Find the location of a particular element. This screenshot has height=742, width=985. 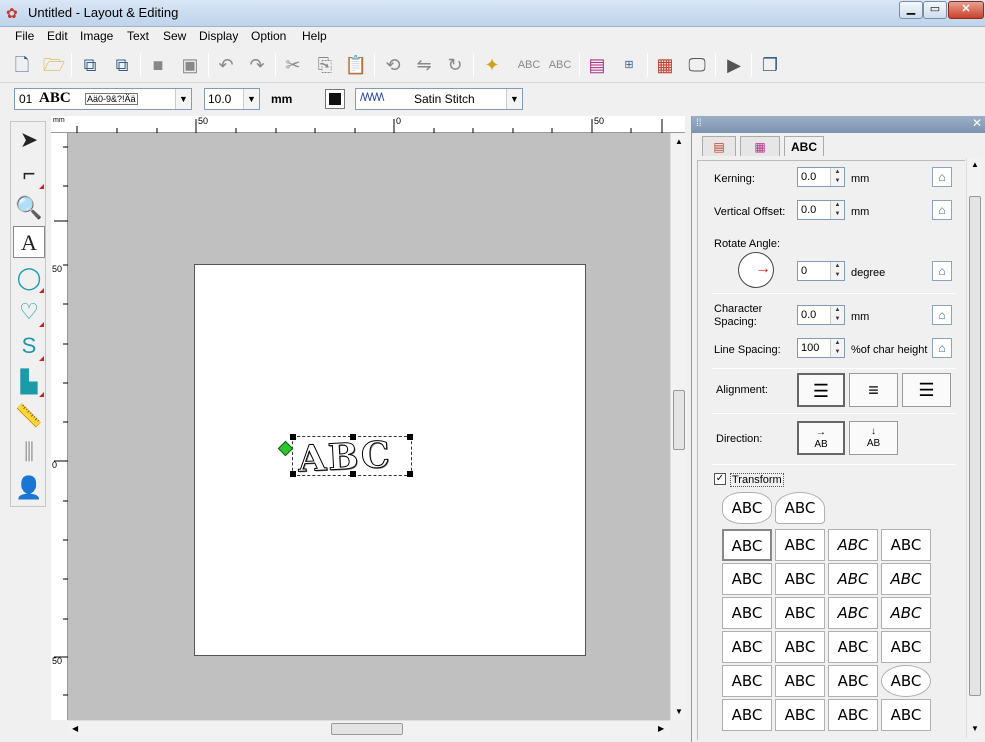

direction-horizontal-button: → AB is located at coordinates (821, 438).